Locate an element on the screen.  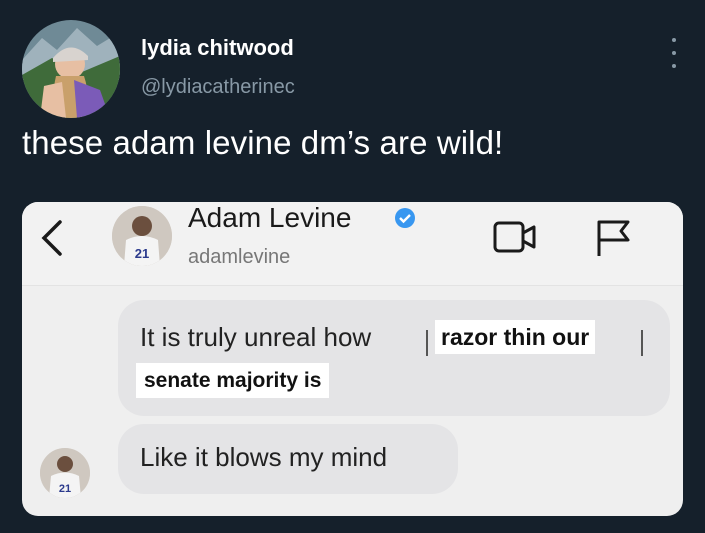
chevron-left-icon is located at coordinates (51, 240).